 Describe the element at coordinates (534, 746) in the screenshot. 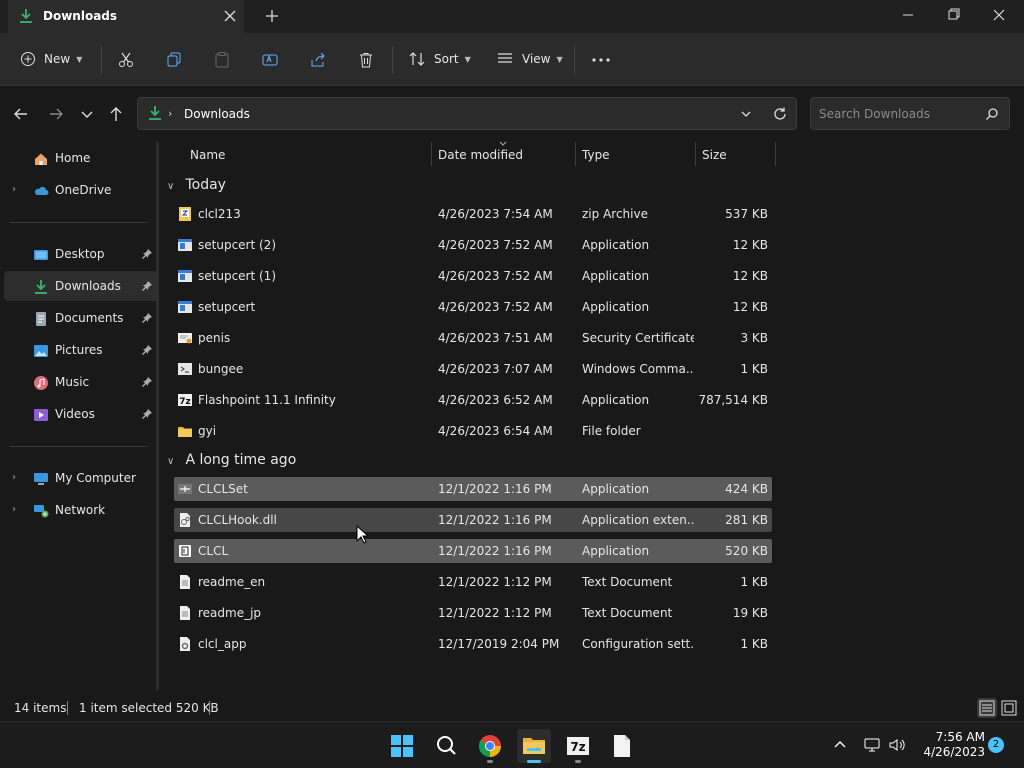

I see `taskbar-file-explorer` at that location.